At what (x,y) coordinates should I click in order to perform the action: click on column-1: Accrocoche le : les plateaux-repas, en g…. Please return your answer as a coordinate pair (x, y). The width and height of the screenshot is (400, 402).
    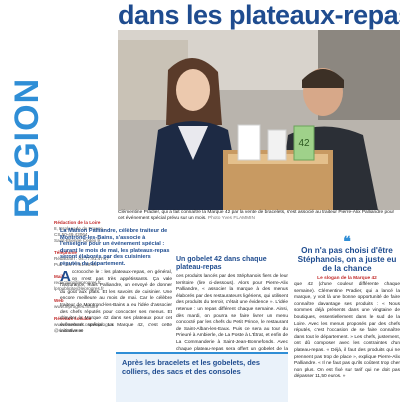
    Looking at the image, I should click on (116, 302).